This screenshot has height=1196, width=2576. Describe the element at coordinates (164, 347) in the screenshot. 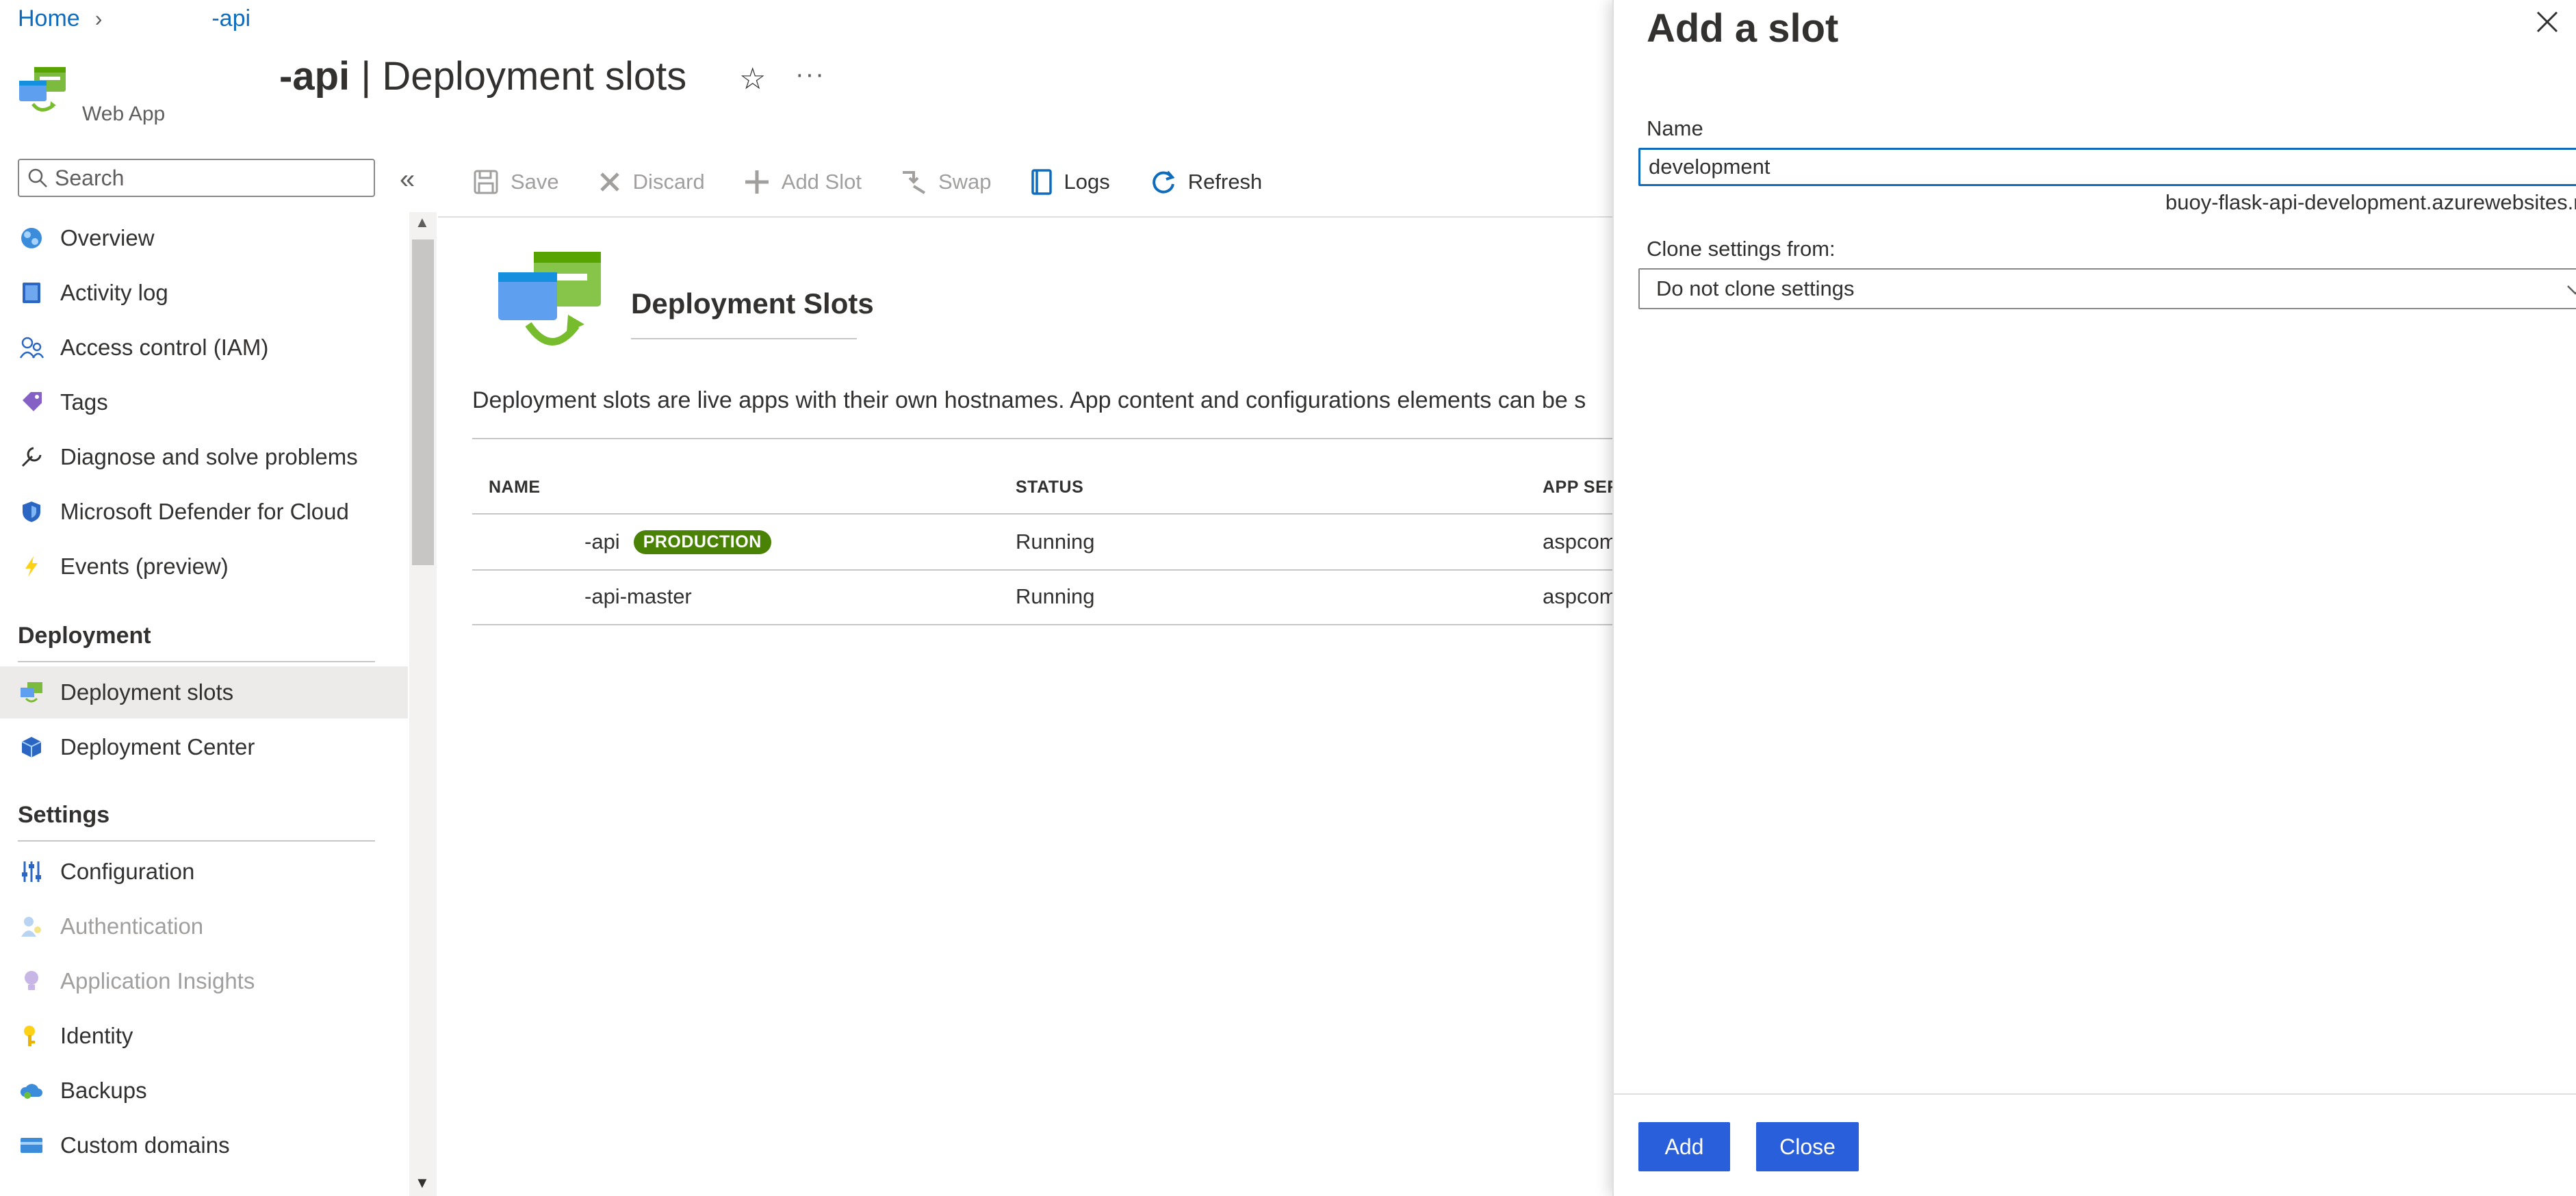

I see `sidebar-item-label: Access control (IAM)` at that location.